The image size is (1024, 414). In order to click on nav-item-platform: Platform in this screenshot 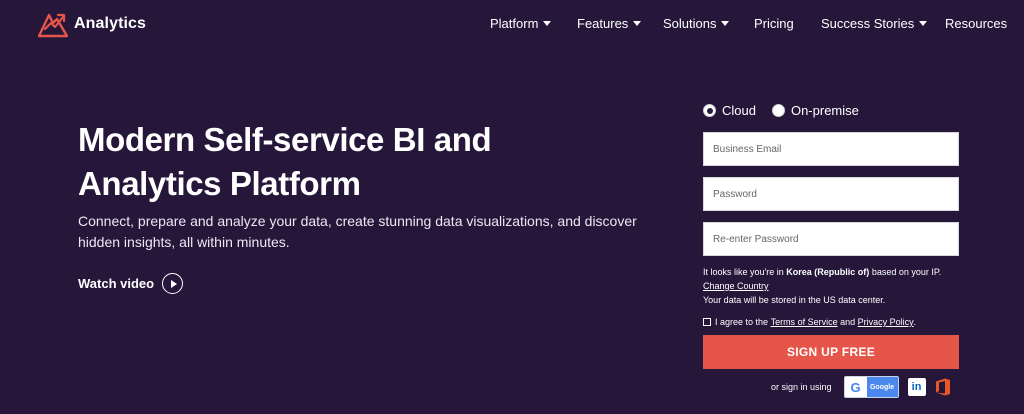, I will do `click(521, 23)`.